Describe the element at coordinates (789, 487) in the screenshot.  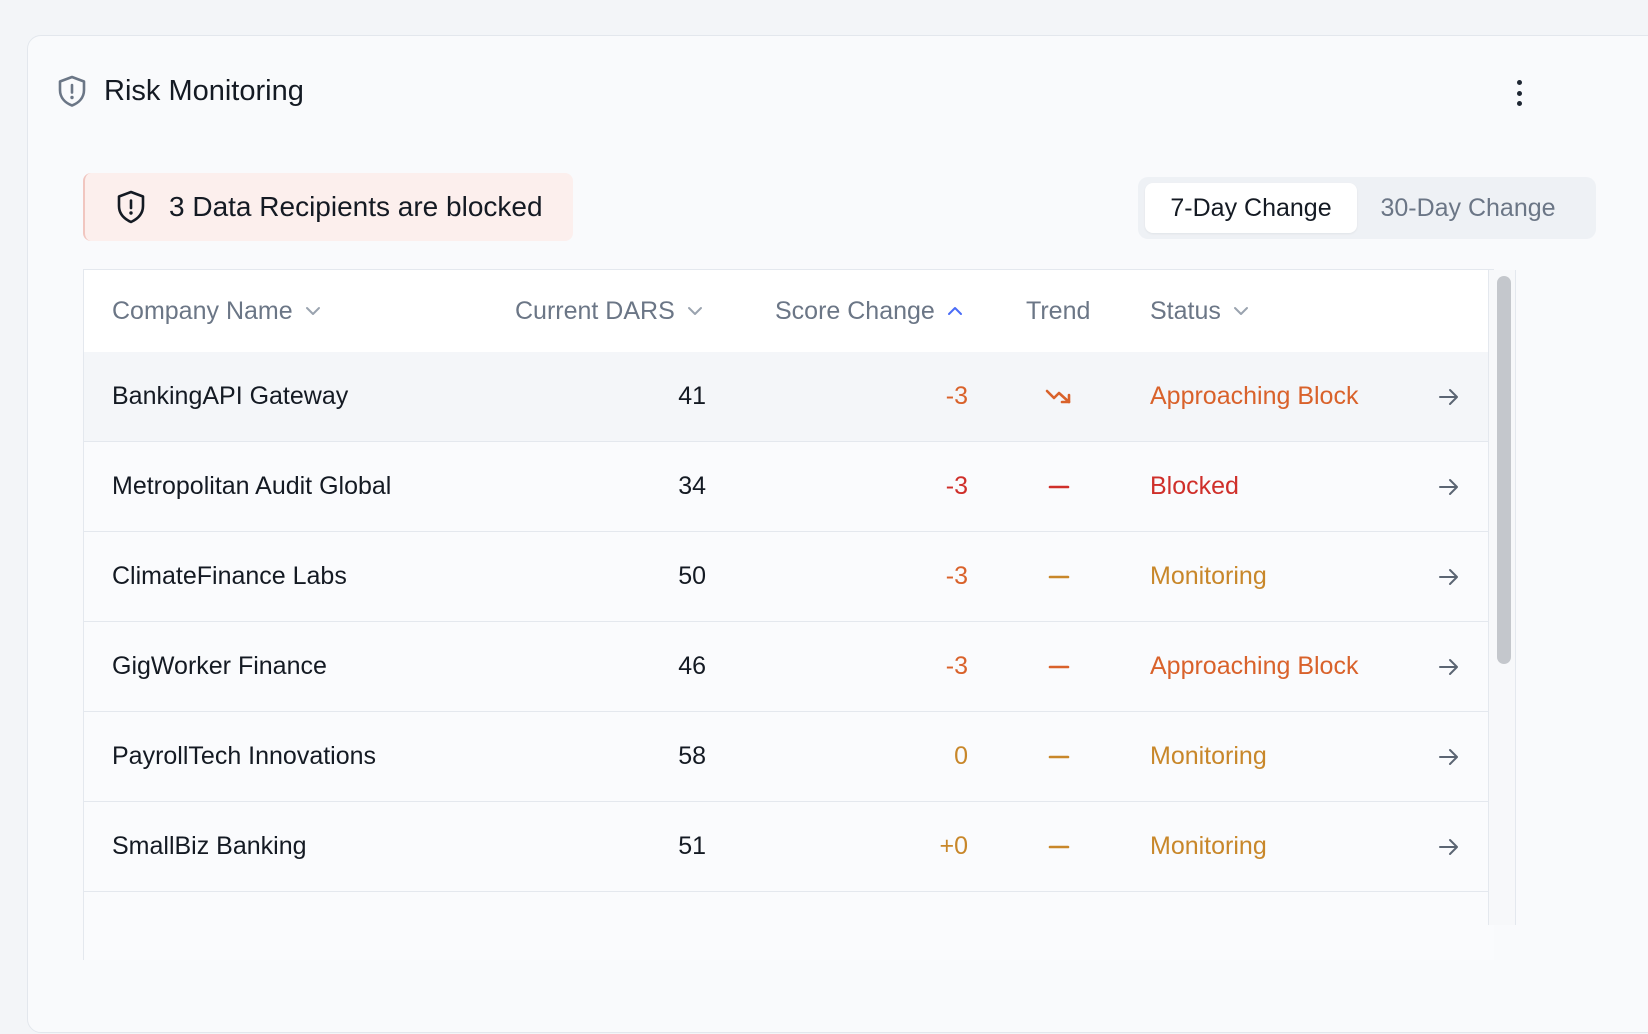
I see `table-row: Metropolitan Audit Global 34 -3 Blocked` at that location.